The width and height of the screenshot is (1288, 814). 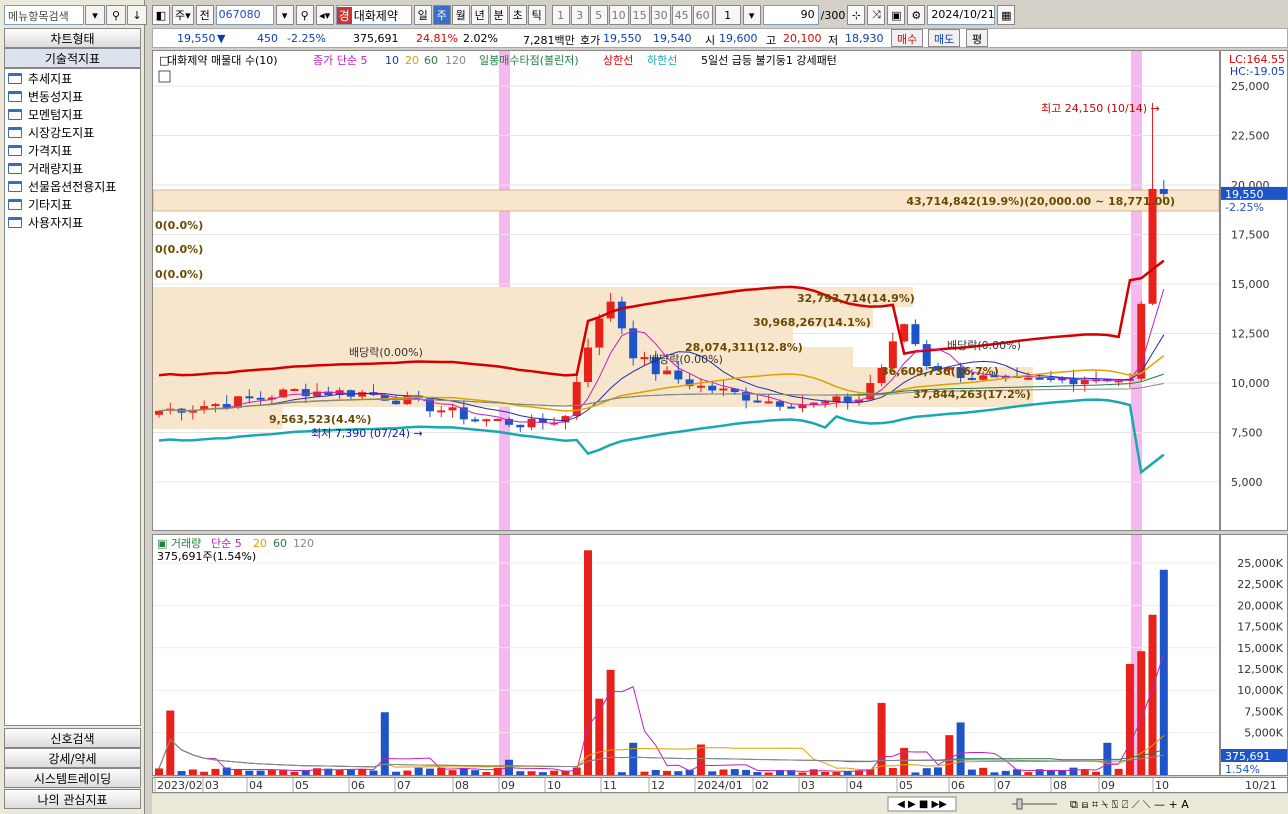 I want to click on system-trading-button: 시스템트레이딩, so click(x=72, y=778).